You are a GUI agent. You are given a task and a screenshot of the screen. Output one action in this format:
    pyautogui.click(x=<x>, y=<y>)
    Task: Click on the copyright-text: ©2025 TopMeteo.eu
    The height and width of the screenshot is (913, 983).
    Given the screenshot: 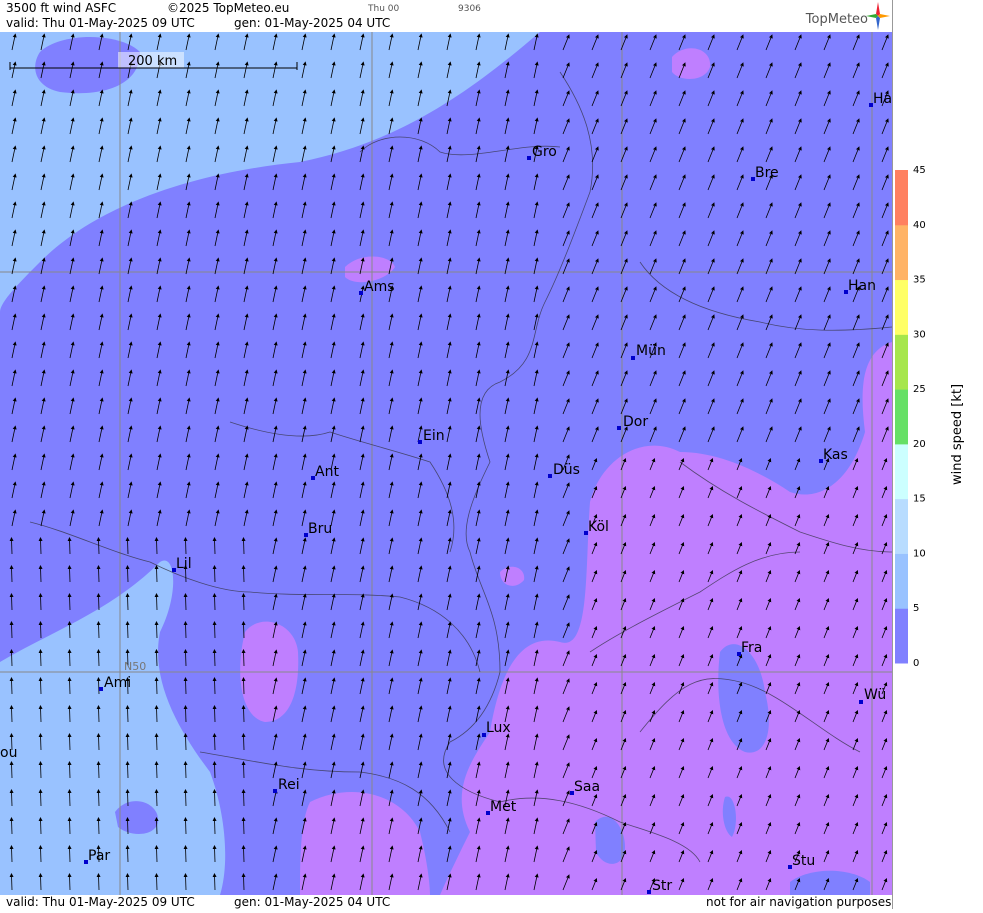 What is the action you would take?
    pyautogui.click(x=228, y=8)
    